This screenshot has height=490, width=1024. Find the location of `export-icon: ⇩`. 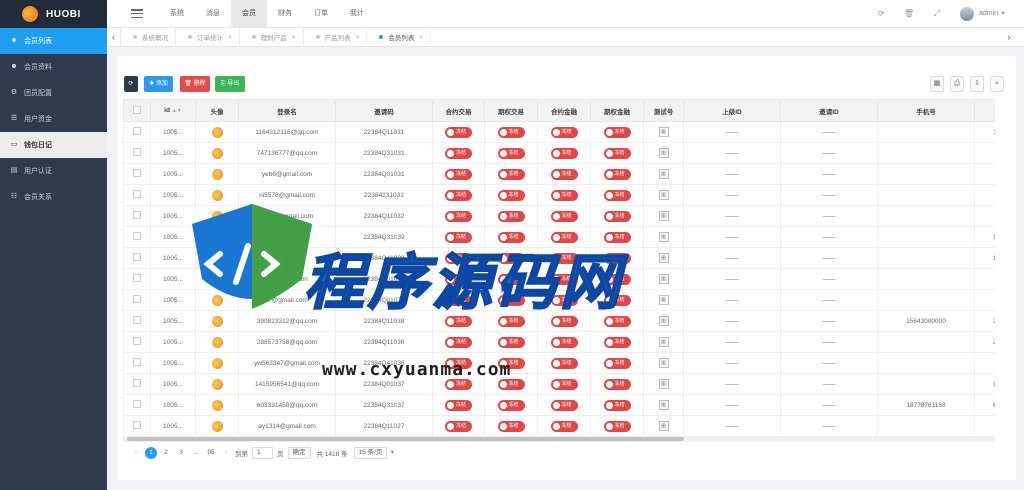

export-icon: ⇩ is located at coordinates (977, 84).